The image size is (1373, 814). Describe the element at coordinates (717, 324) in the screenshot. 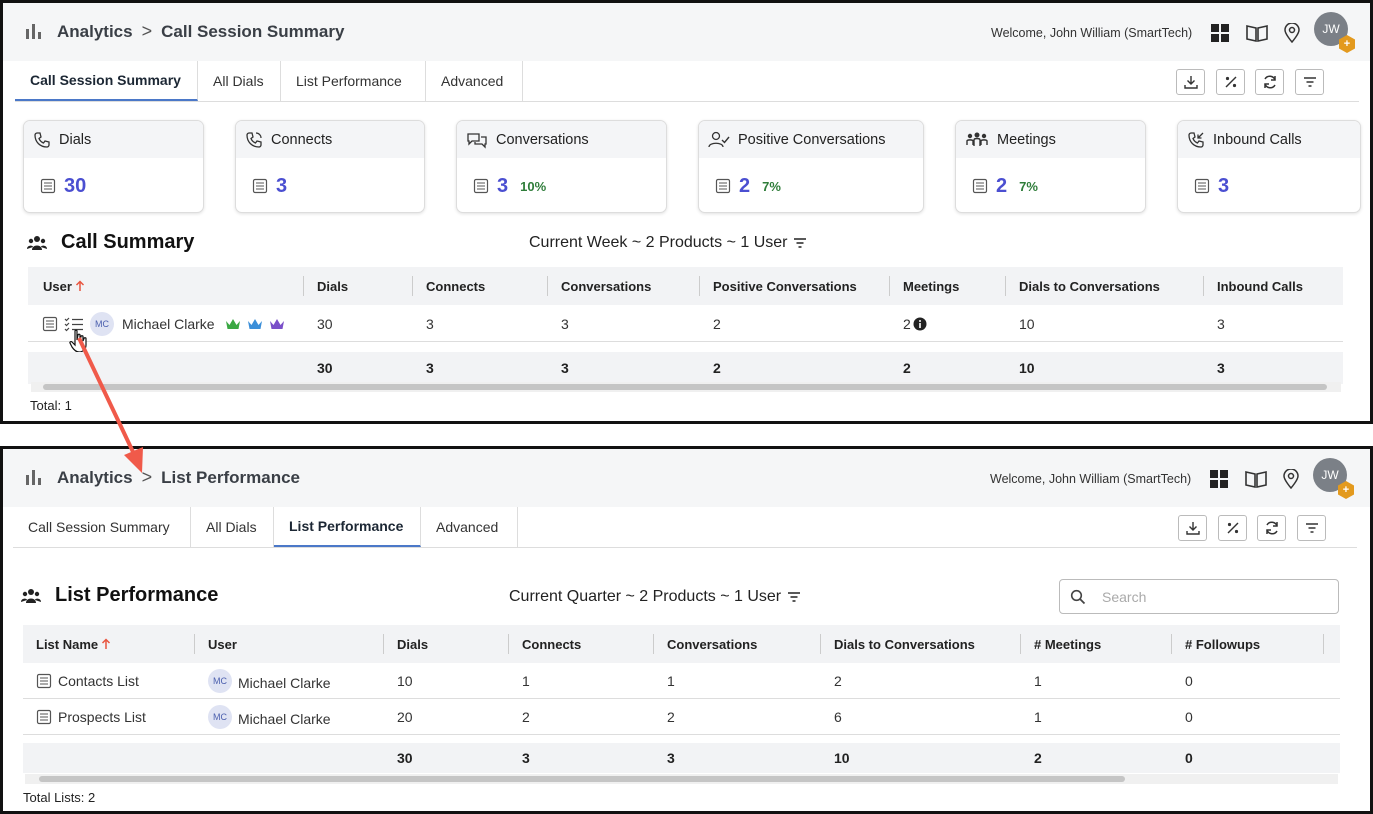

I see `cell-positive-conversations: 2` at that location.